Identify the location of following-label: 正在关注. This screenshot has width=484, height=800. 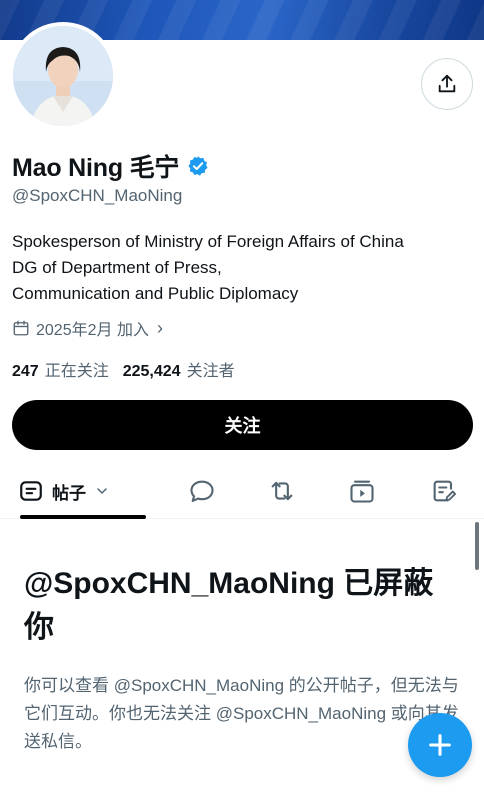
(76, 371).